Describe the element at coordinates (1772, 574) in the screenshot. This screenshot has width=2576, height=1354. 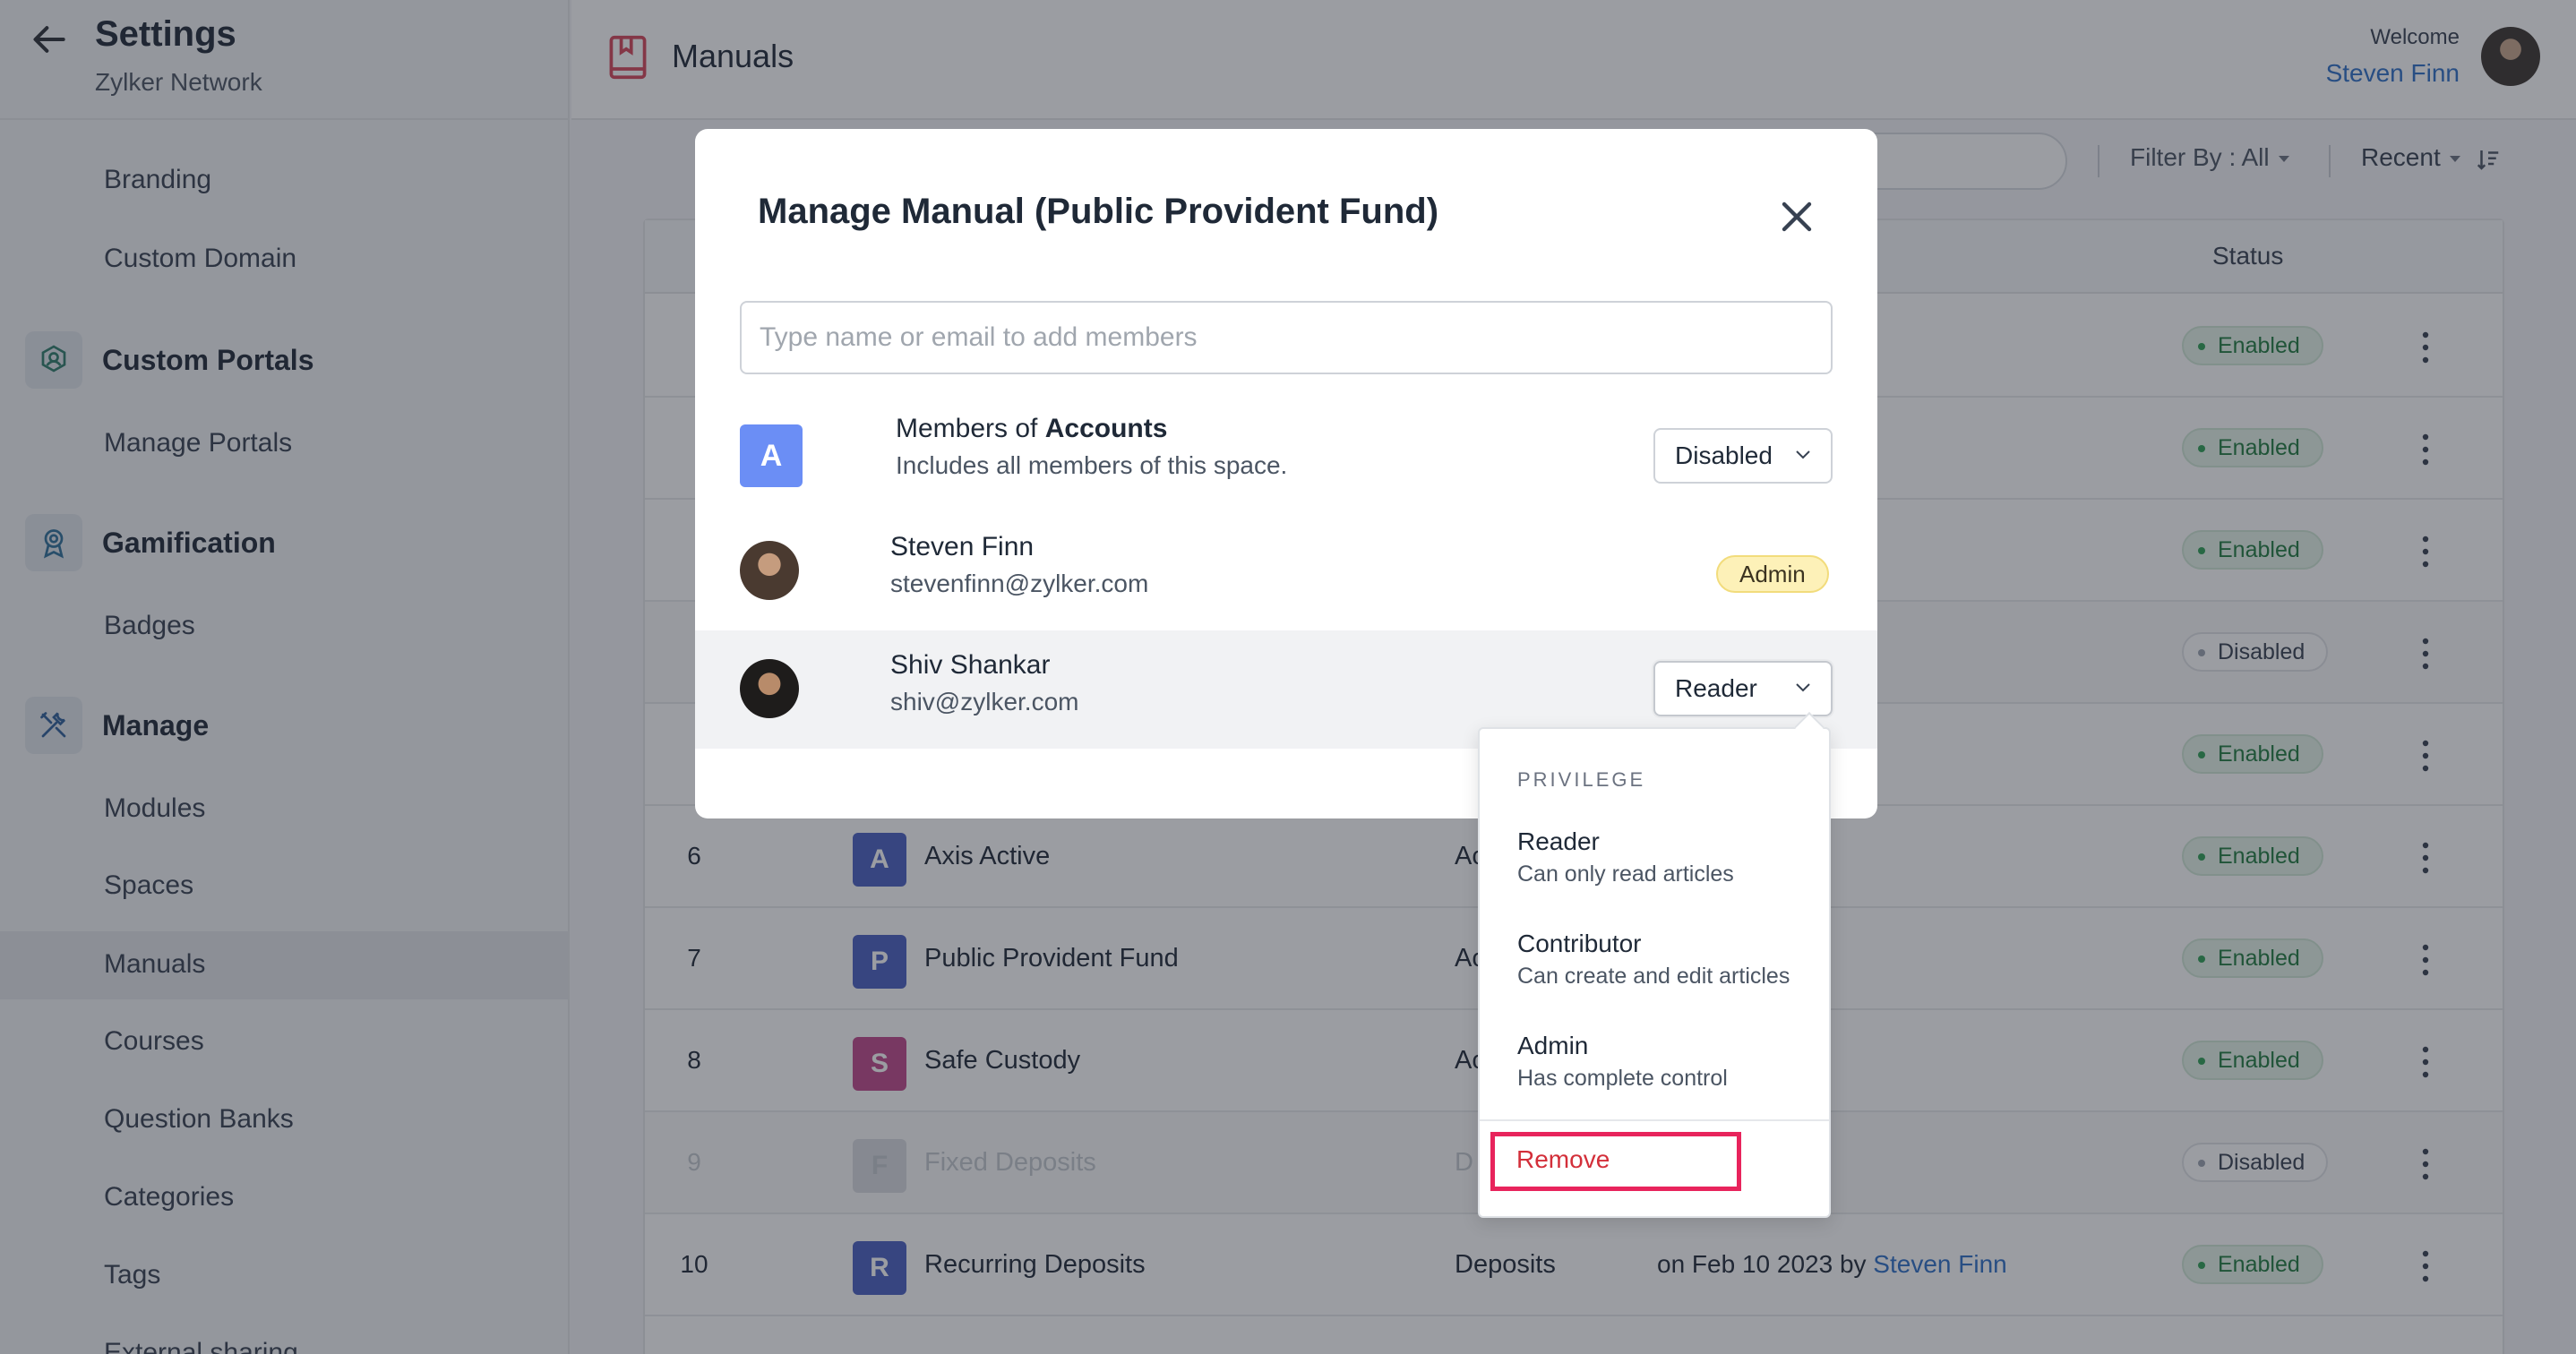
I see `admin-badge: Admin` at that location.